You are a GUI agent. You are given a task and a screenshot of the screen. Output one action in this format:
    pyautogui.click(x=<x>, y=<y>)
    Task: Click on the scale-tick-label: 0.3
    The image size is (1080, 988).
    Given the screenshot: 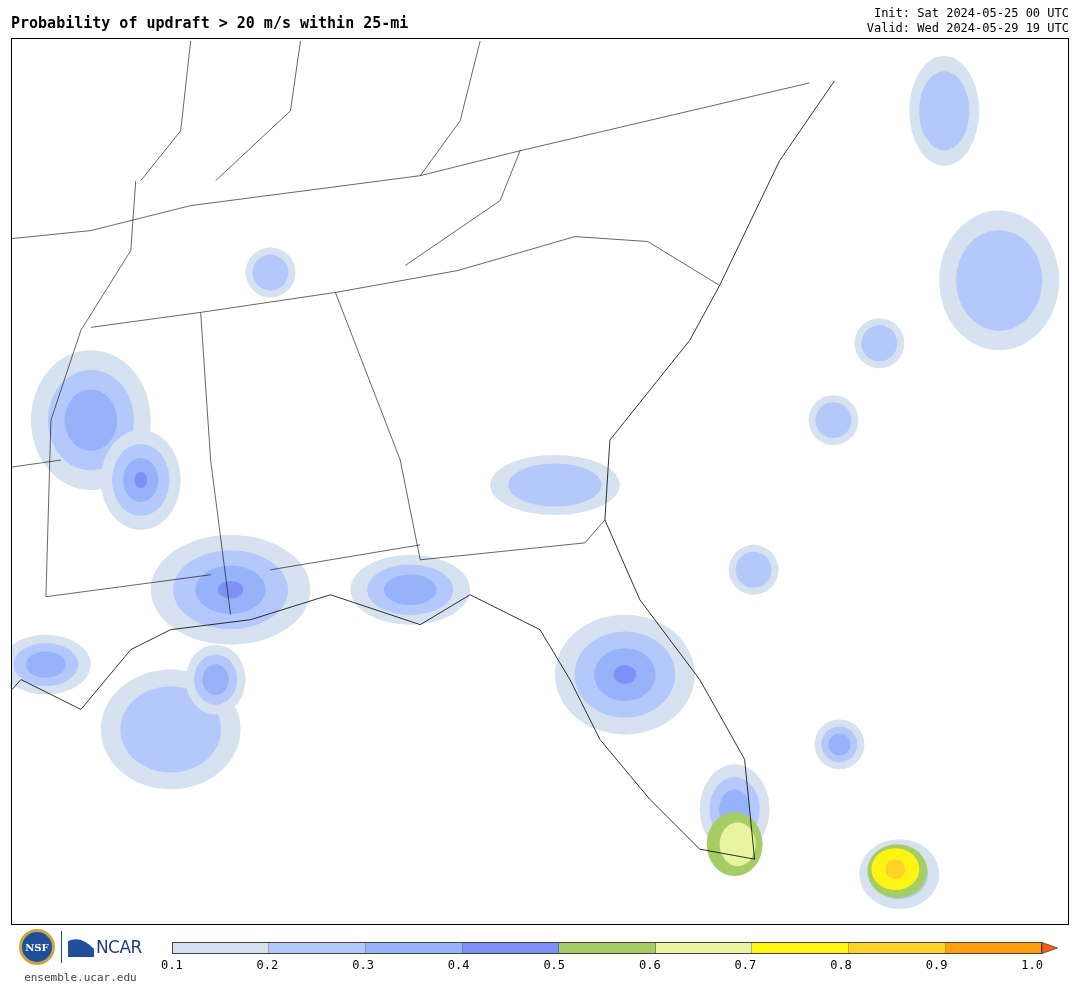 What is the action you would take?
    pyautogui.click(x=363, y=965)
    